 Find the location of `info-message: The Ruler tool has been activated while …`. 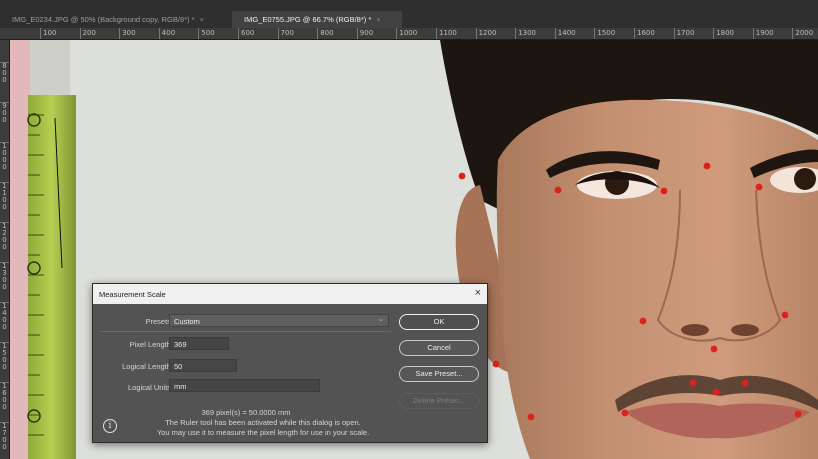

info-message: The Ruler tool has been activated while … is located at coordinates (263, 428).